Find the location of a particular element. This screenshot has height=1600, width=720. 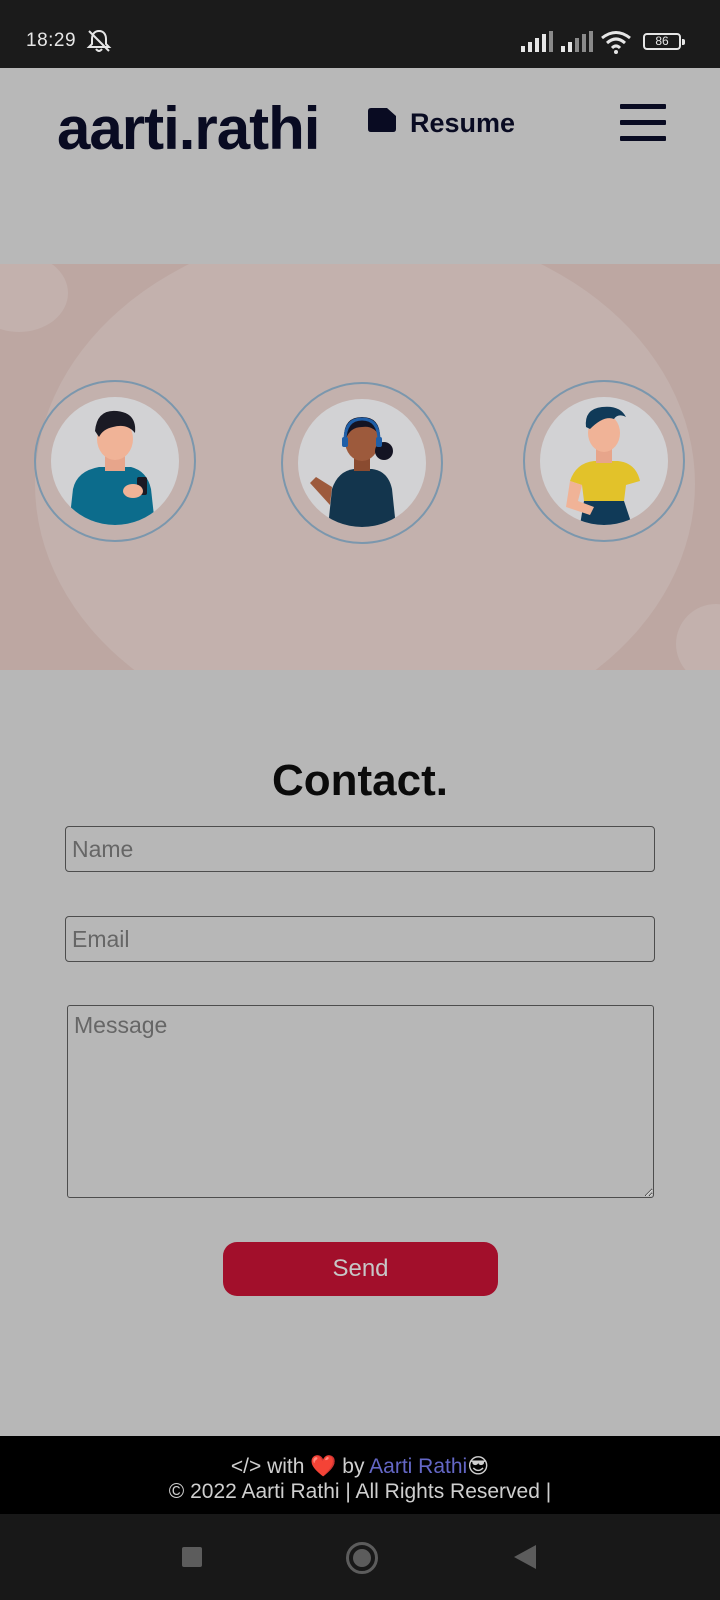

footer-code-text: </> with is located at coordinates (267, 1466).